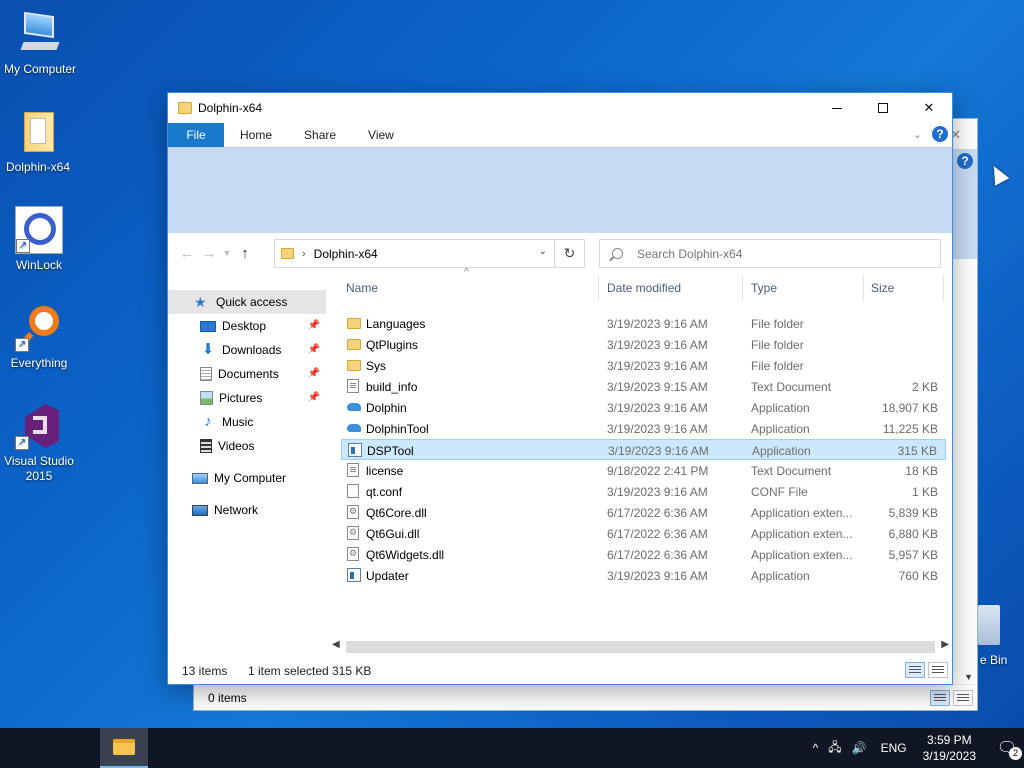 The height and width of the screenshot is (768, 1024). I want to click on tab-file: File, so click(196, 135).